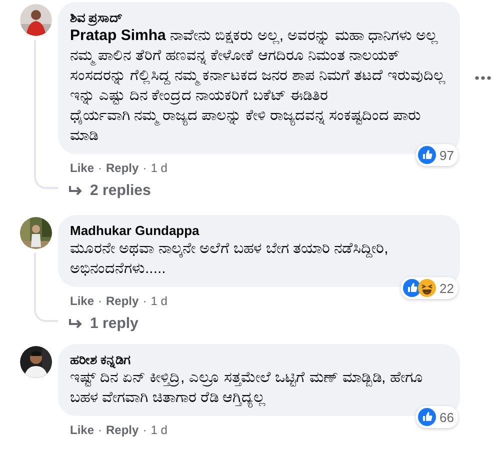 The width and height of the screenshot is (504, 451). I want to click on author-name: Madhukar Gundappa, so click(259, 231).